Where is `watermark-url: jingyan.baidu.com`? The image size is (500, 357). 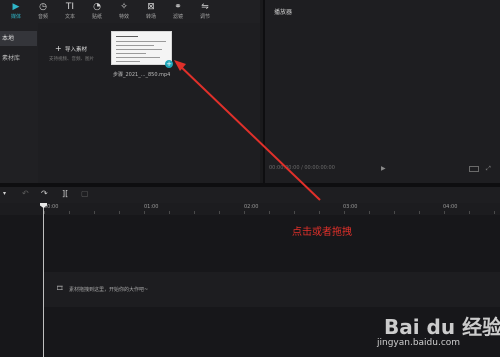 watermark-url: jingyan.baidu.com is located at coordinates (419, 343).